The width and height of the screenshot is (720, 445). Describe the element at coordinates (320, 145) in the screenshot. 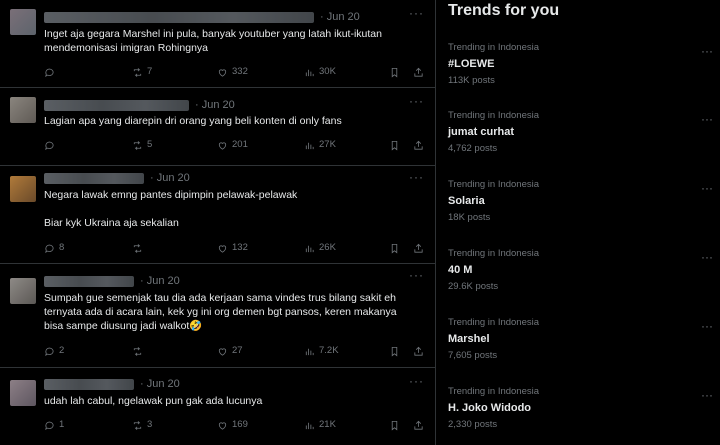

I see `views-button: 27K` at that location.